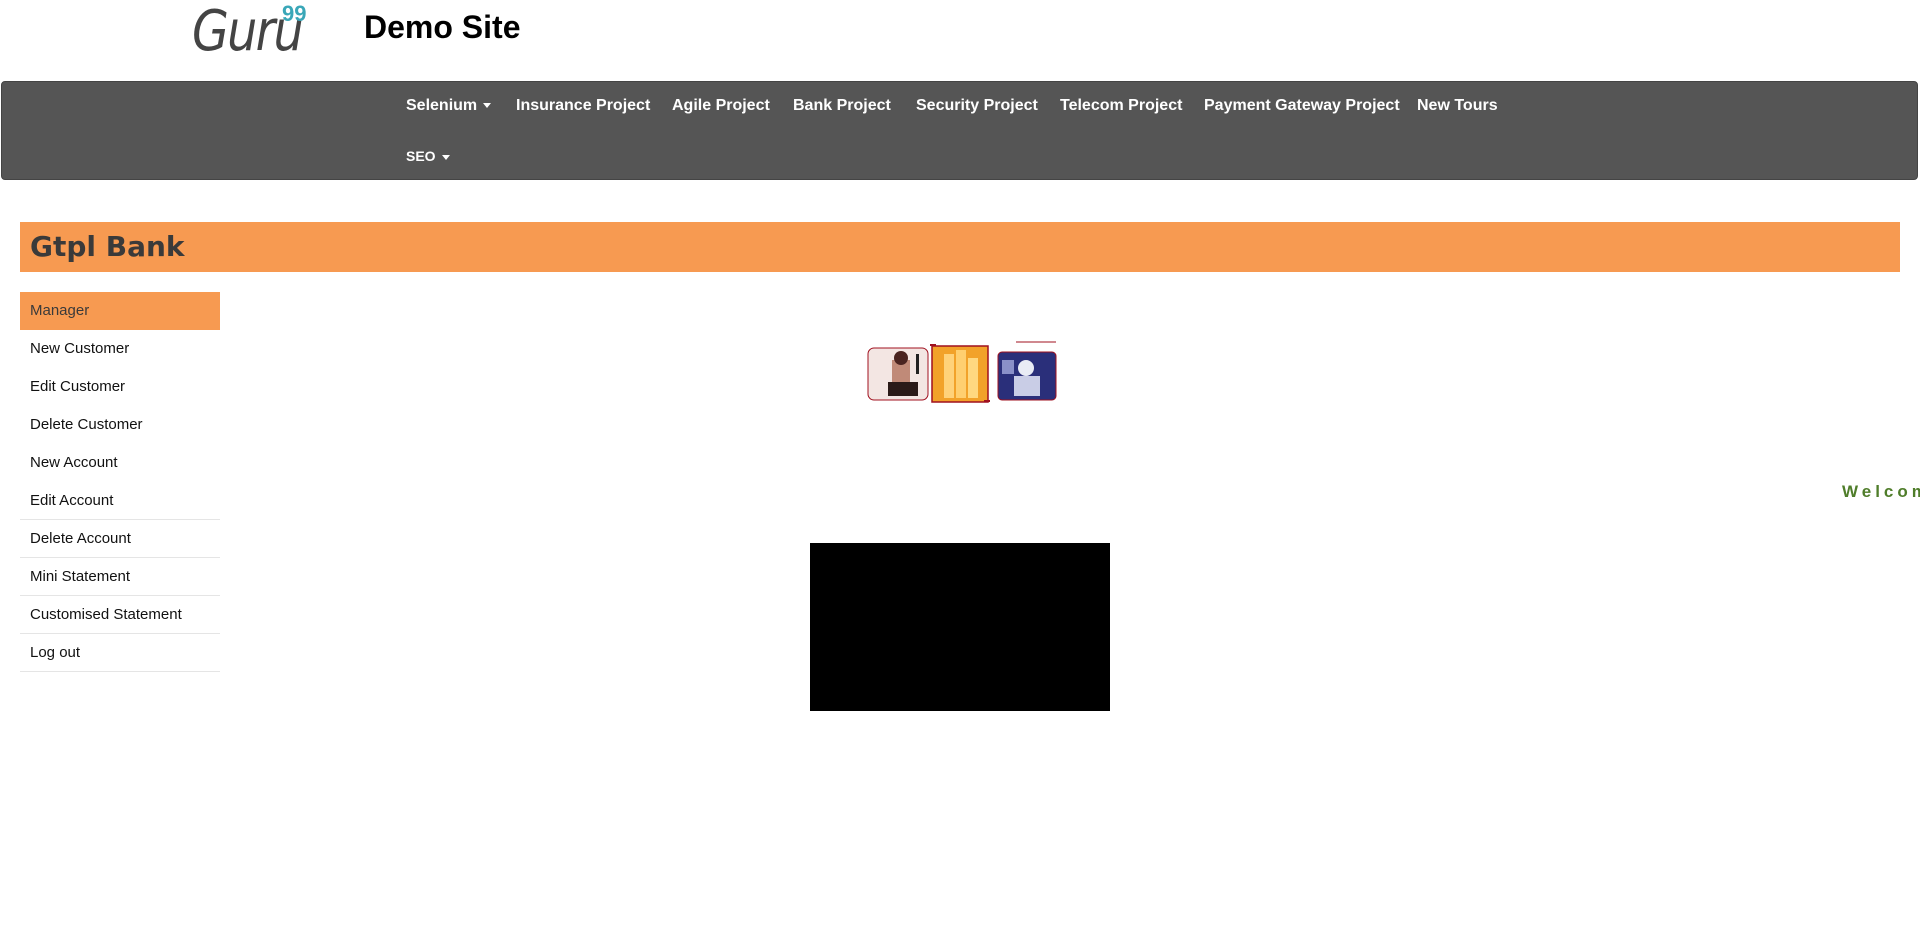 The width and height of the screenshot is (1920, 925). I want to click on menu-item-log-out: Log out, so click(120, 653).